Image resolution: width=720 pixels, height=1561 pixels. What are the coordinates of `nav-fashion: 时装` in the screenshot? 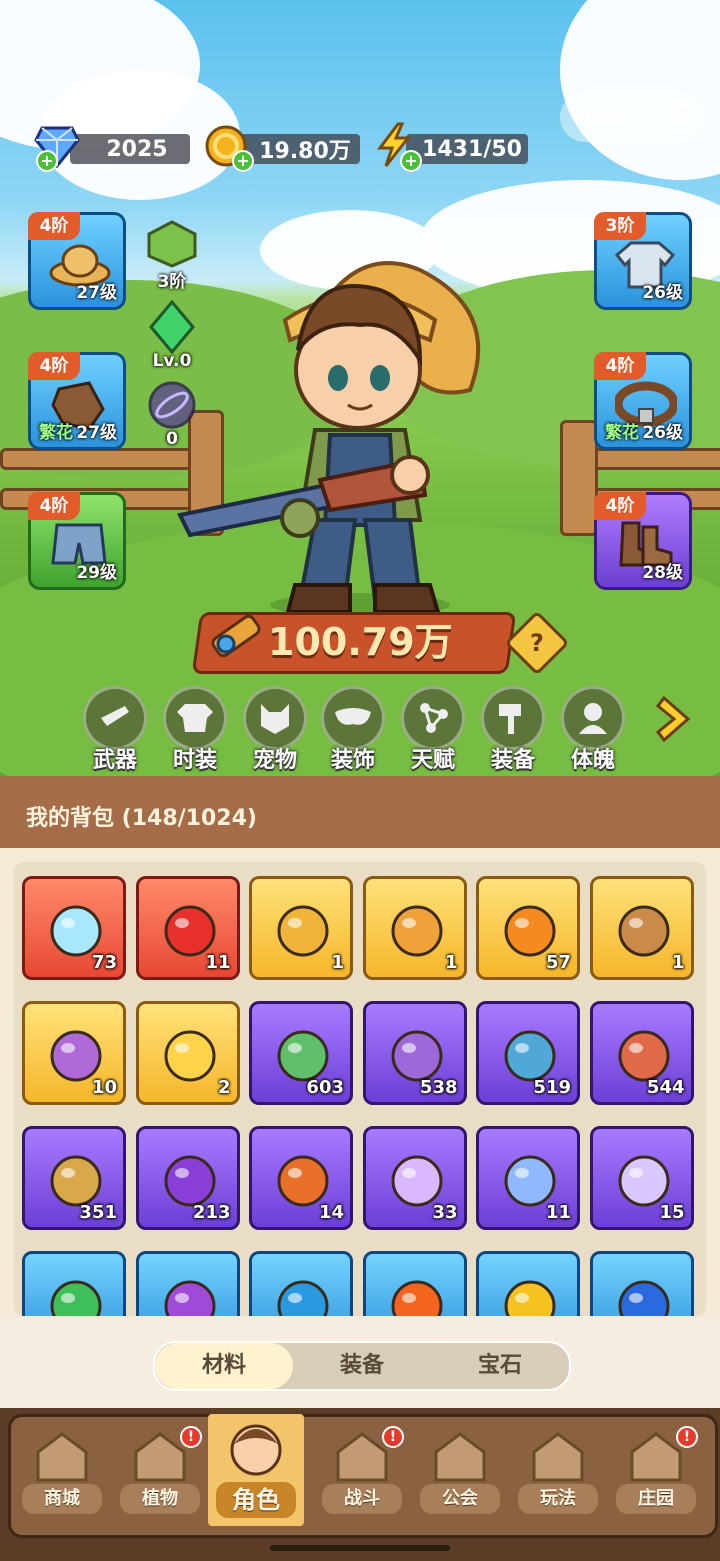 It's located at (195, 729).